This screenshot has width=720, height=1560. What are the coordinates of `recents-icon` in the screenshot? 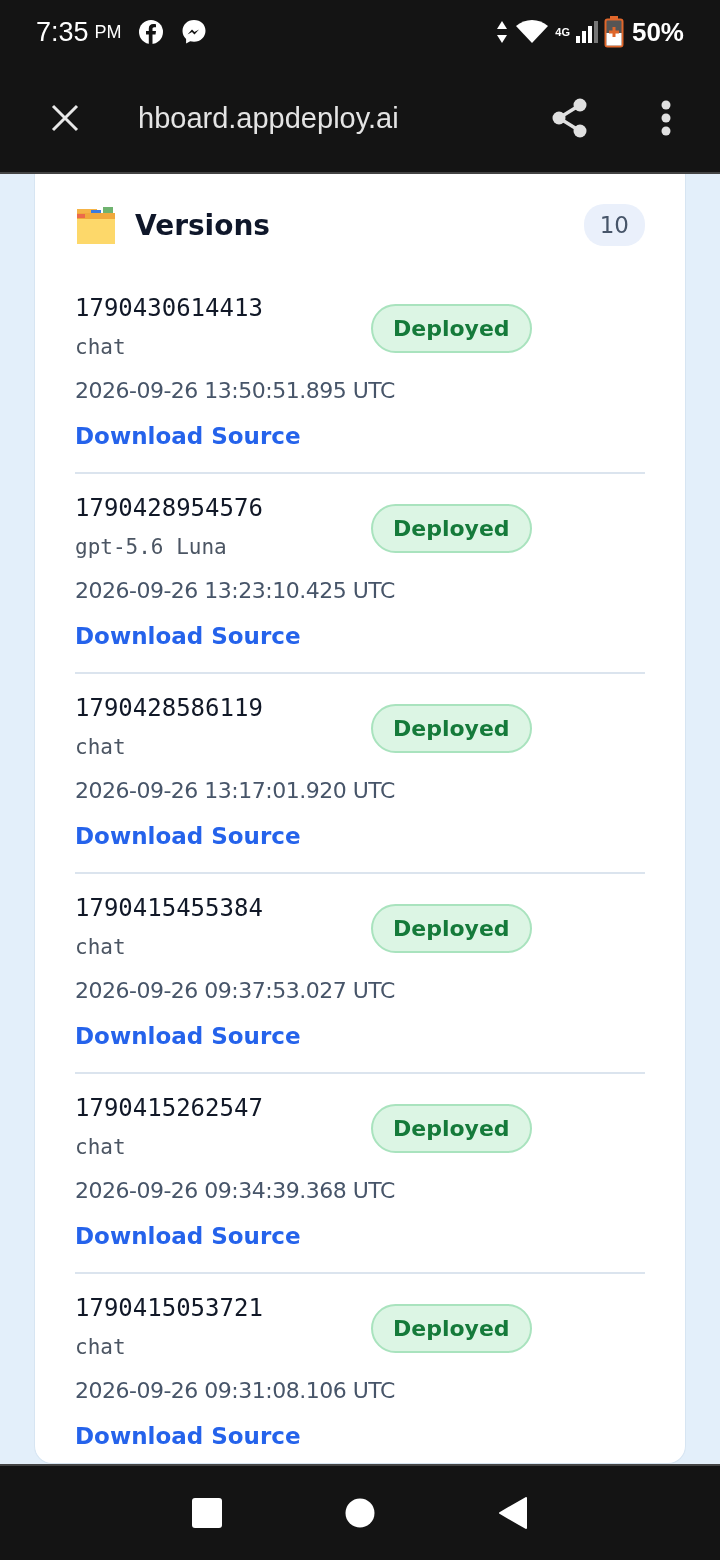 It's located at (206, 1513).